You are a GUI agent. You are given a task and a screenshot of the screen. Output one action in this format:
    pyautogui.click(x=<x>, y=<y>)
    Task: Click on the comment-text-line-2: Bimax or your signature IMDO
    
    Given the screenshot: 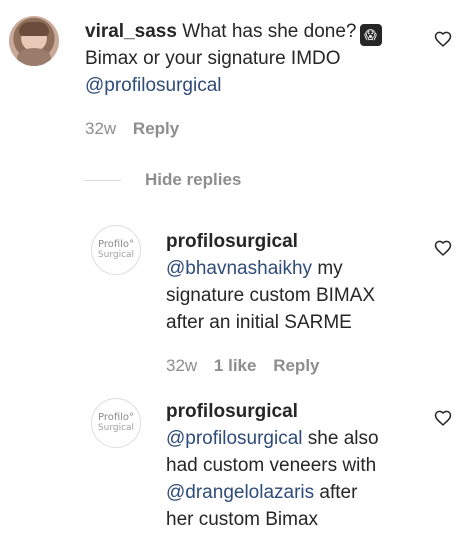 What is the action you would take?
    pyautogui.click(x=213, y=58)
    